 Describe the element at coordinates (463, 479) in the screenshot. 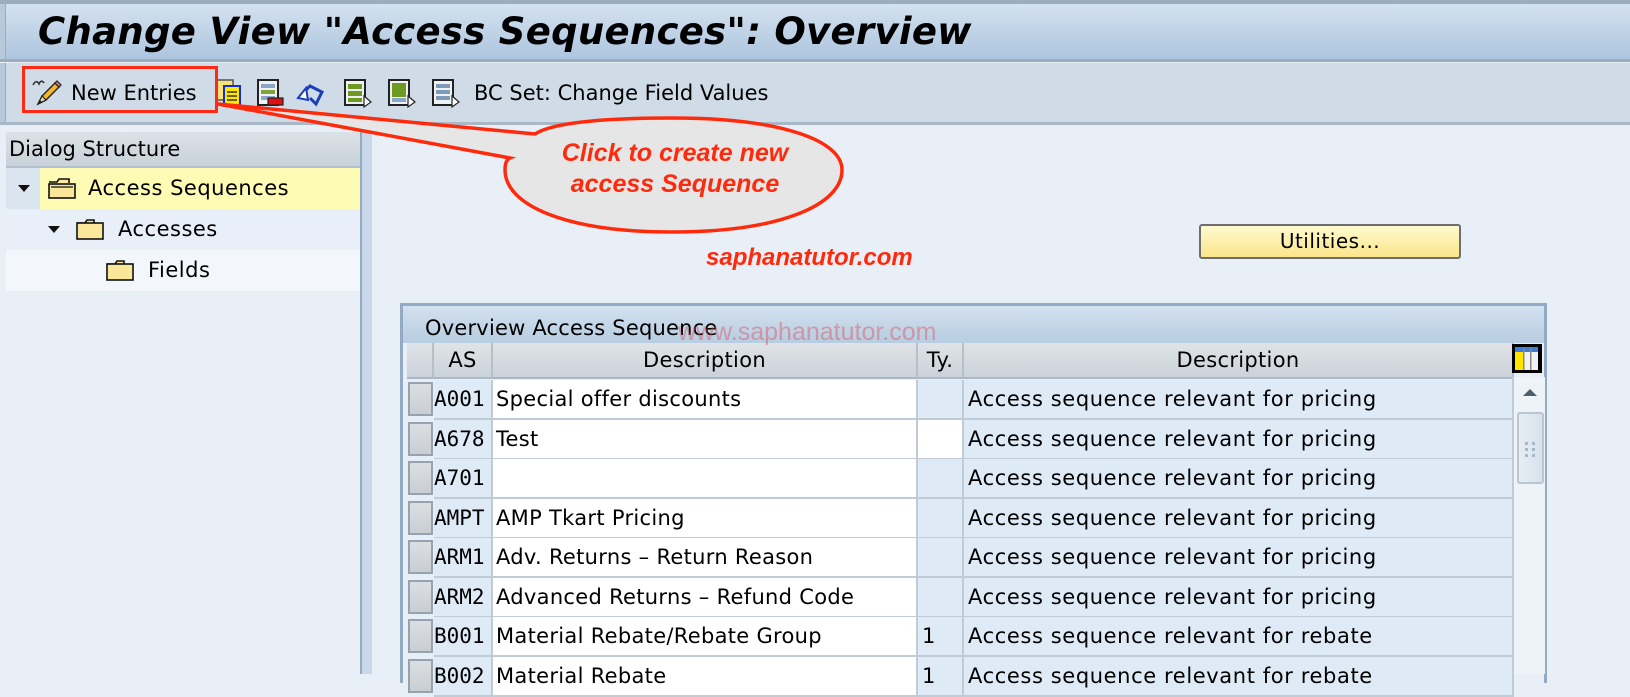

I see `cell-as: A701` at that location.